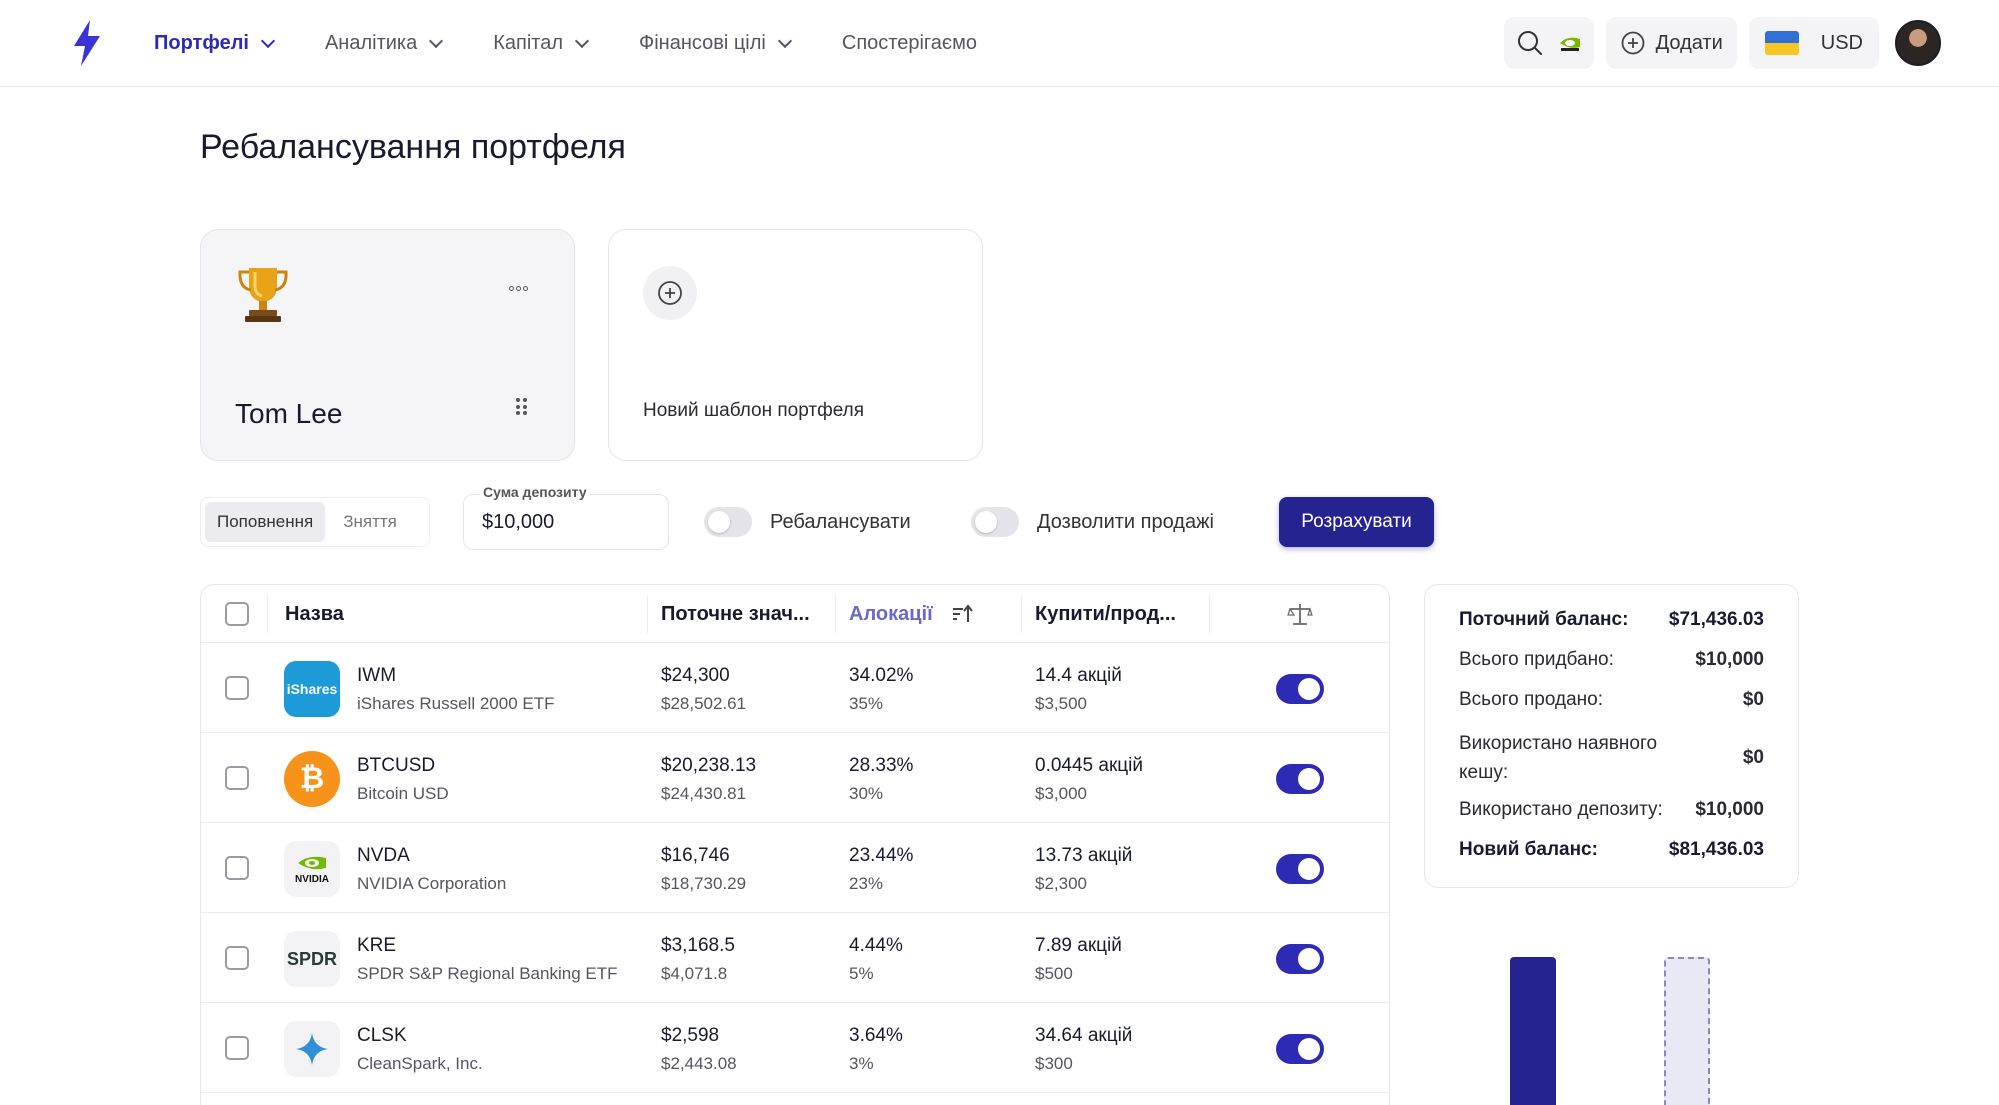 This screenshot has height=1105, width=1999. I want to click on summary-deposit-used: Використано депозиту: $10,000, so click(1611, 809).